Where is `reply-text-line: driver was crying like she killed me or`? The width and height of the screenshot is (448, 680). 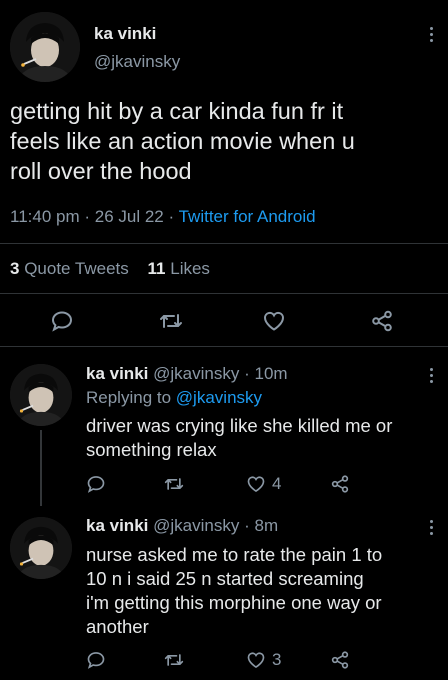 reply-text-line: driver was crying like she killed me or is located at coordinates (239, 425).